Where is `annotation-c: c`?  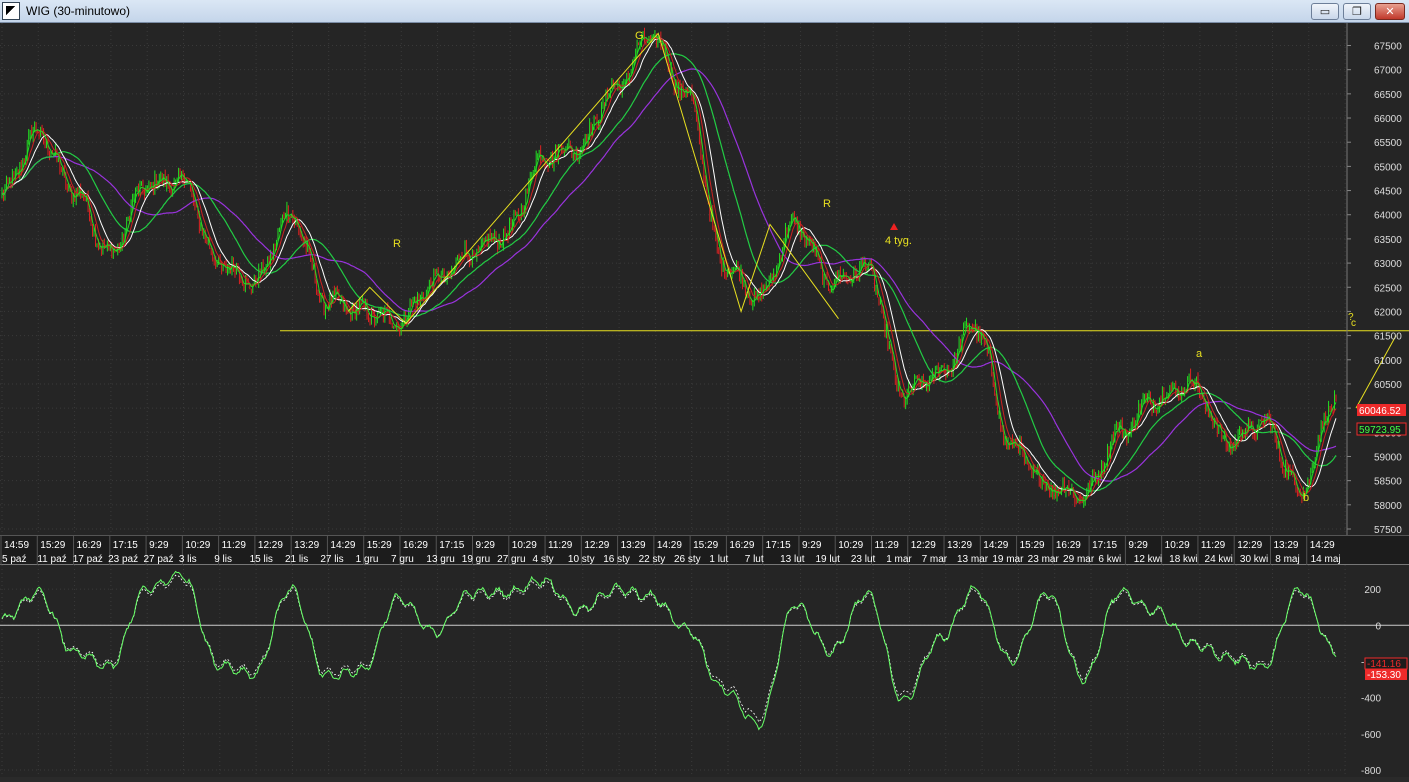 annotation-c: c is located at coordinates (1353, 323).